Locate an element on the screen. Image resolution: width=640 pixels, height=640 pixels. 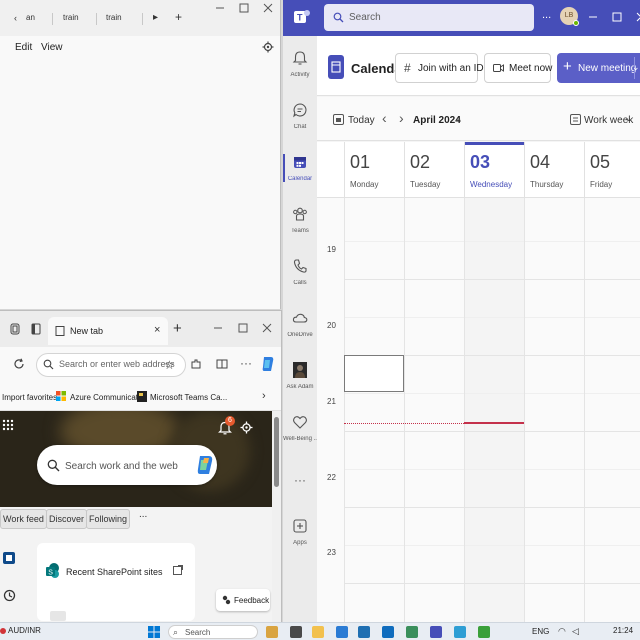
rail-item-activity: Activity is located at coordinates (300, 74).